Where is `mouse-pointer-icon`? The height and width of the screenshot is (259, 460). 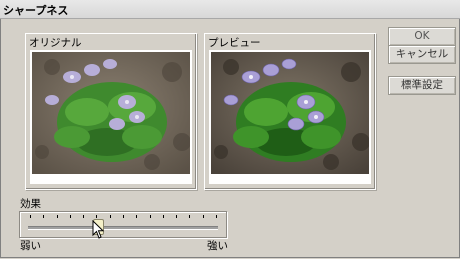
mouse-pointer-icon is located at coordinates (98, 229).